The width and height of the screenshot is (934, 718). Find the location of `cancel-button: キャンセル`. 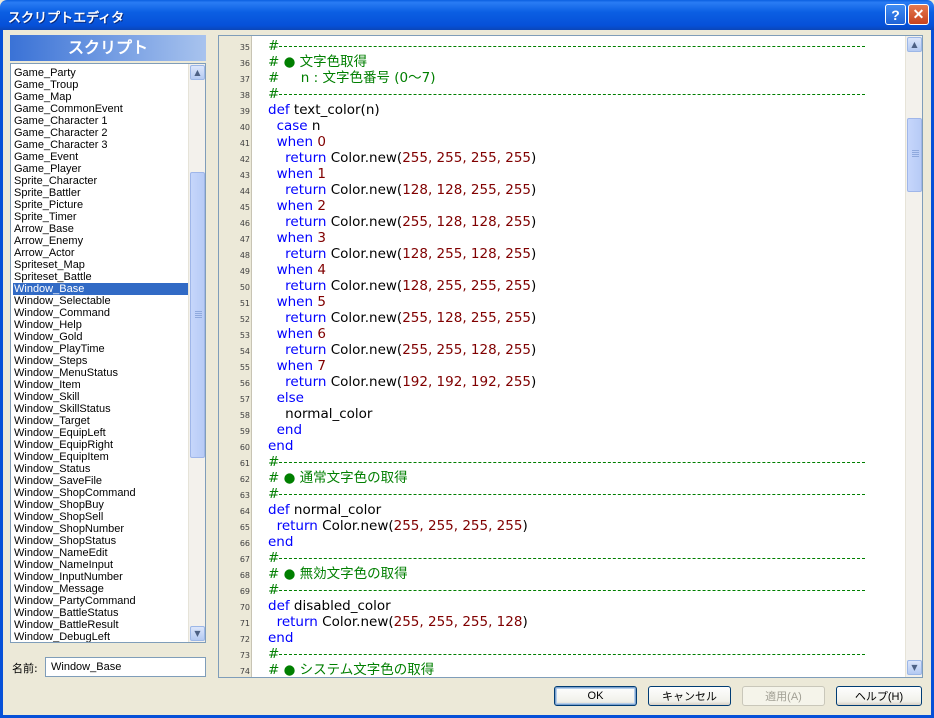

cancel-button: キャンセル is located at coordinates (689, 696).